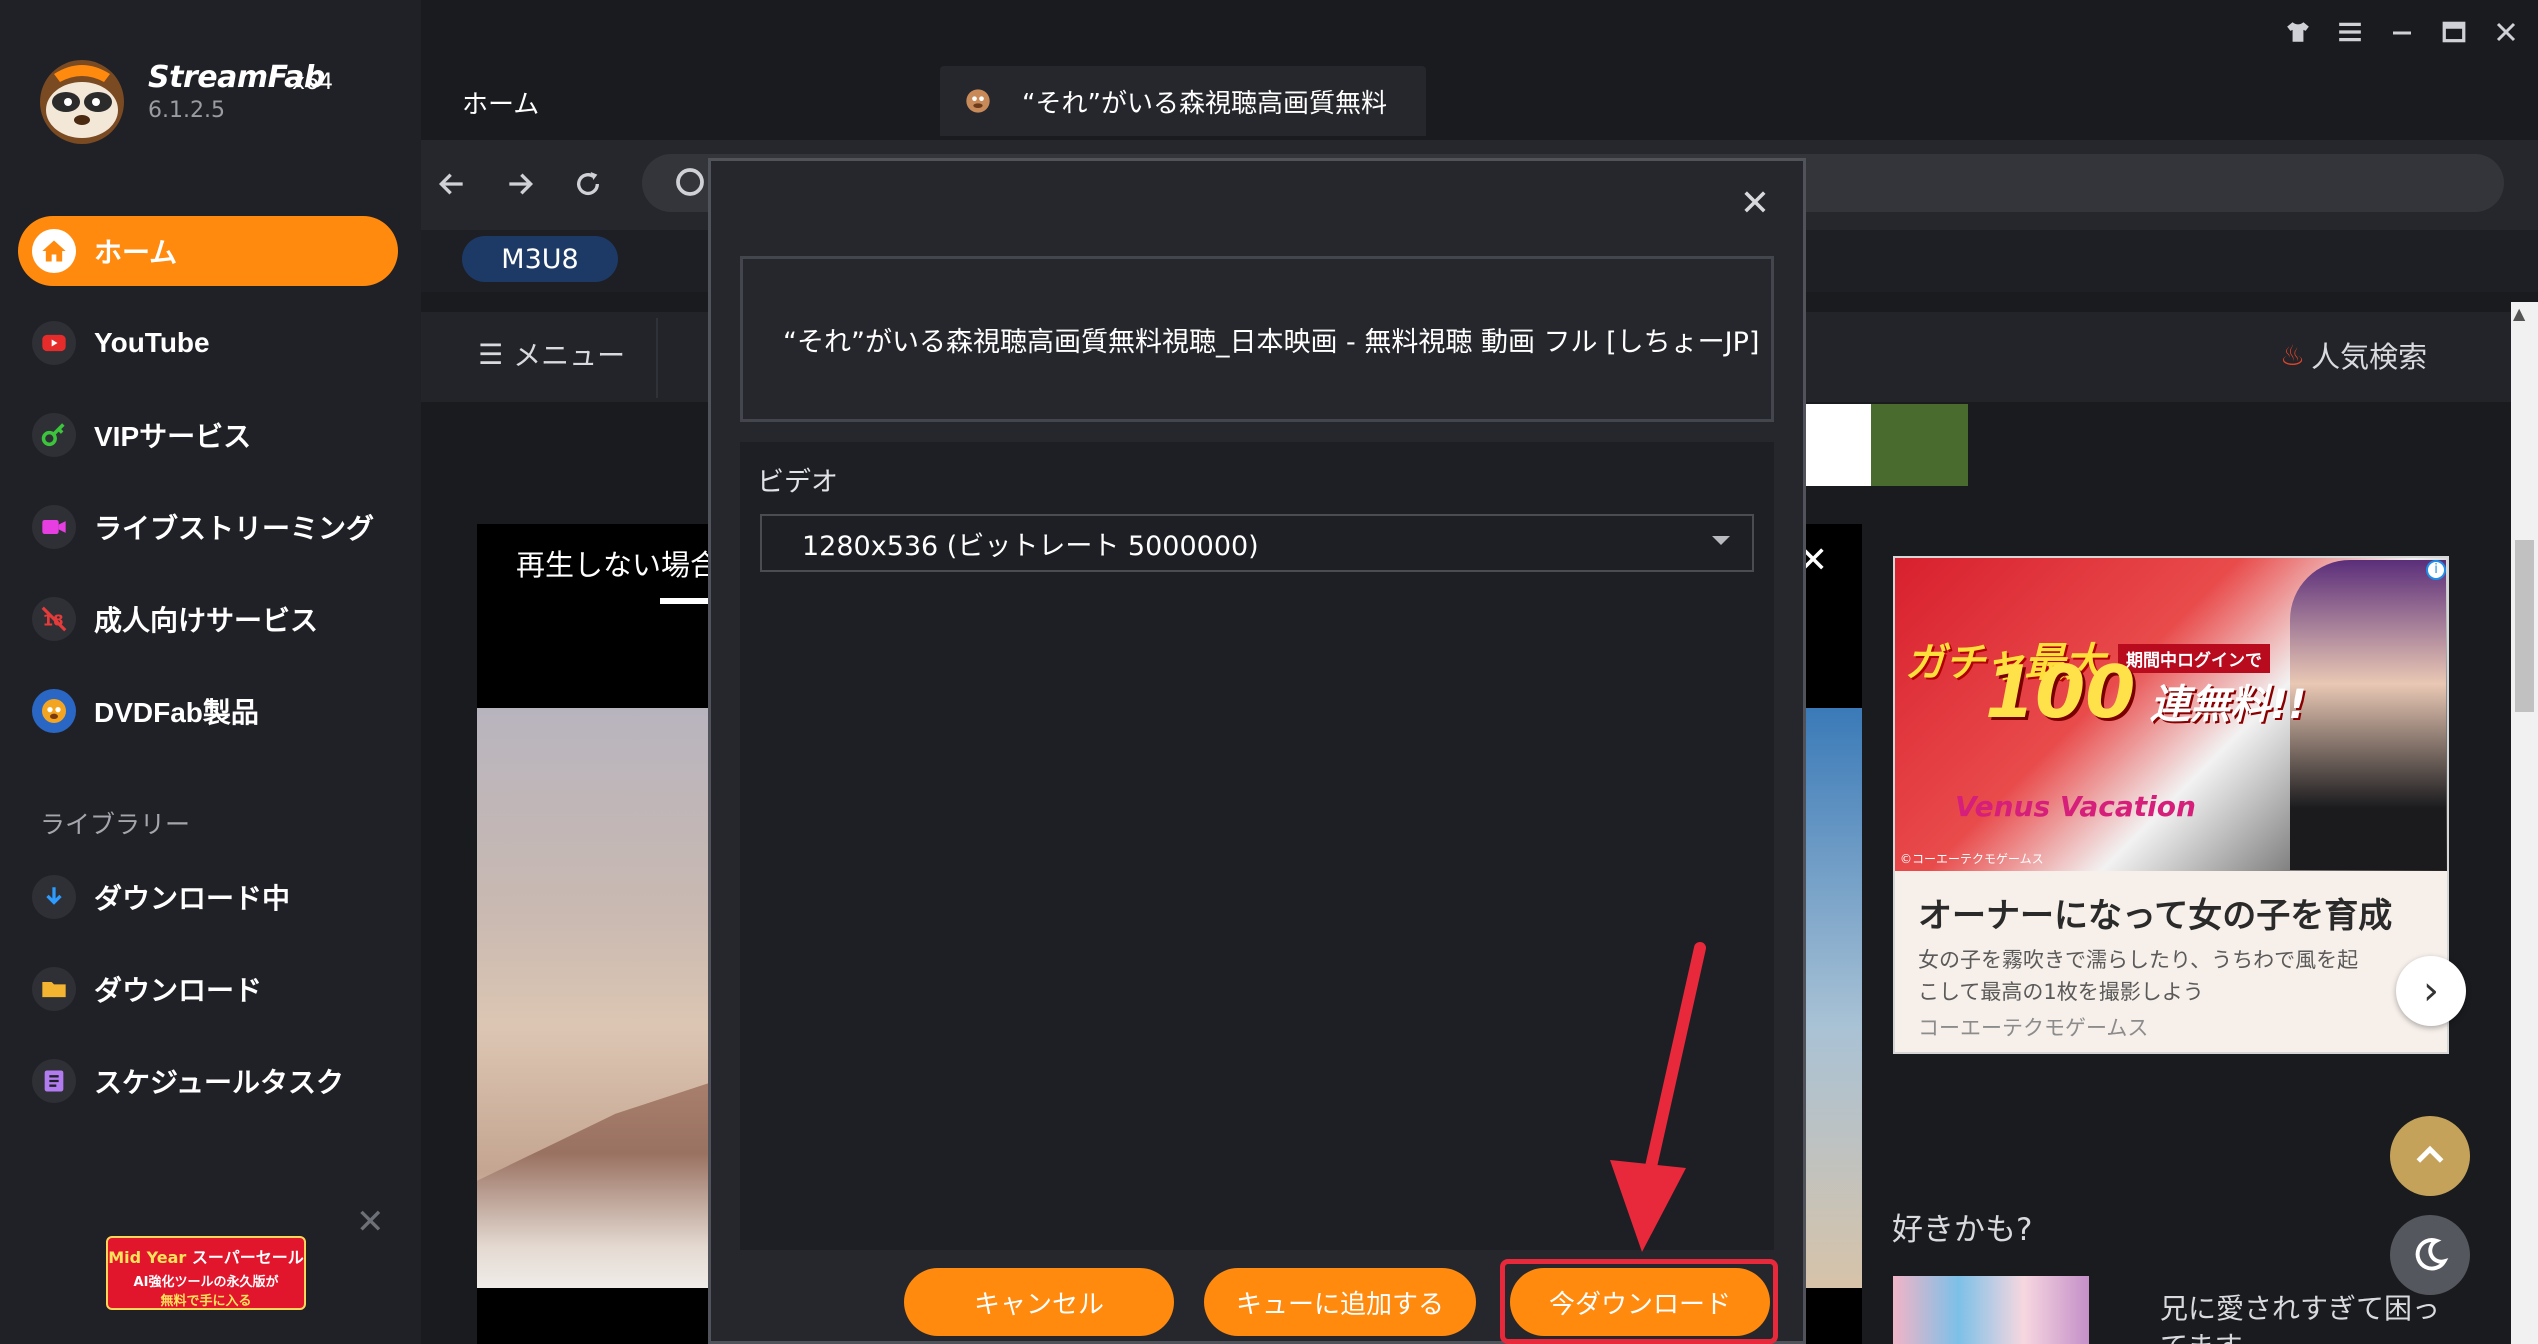  What do you see at coordinates (219, 1082) in the screenshot?
I see `sidebar-item-label: スケジュールタスク` at bounding box center [219, 1082].